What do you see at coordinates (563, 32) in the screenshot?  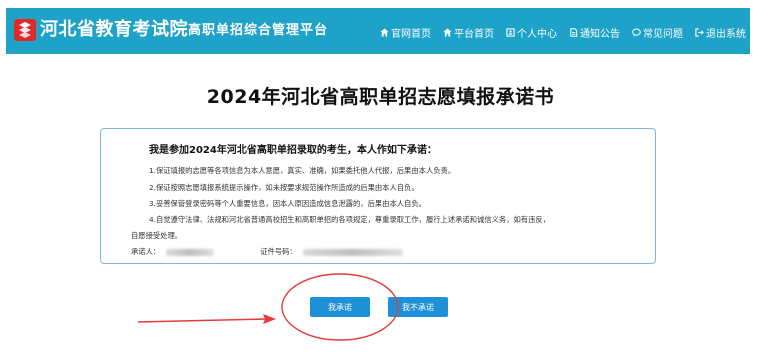 I see `top-nav: 官网首页 平台首页 个人中心 通知公告 常见问题 退出系统` at bounding box center [563, 32].